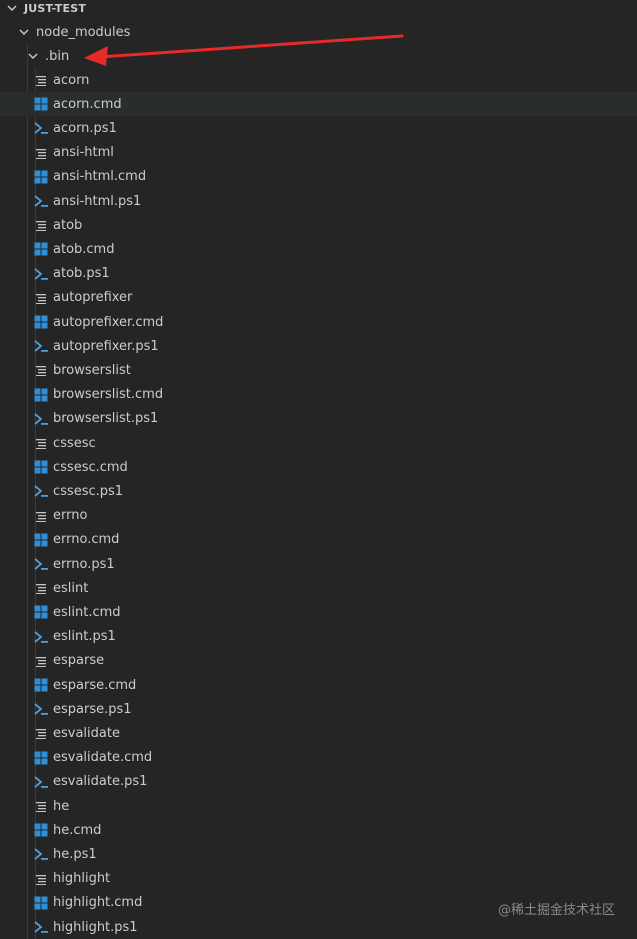 The width and height of the screenshot is (637, 939). What do you see at coordinates (84, 564) in the screenshot?
I see `file-label: errno.ps1` at bounding box center [84, 564].